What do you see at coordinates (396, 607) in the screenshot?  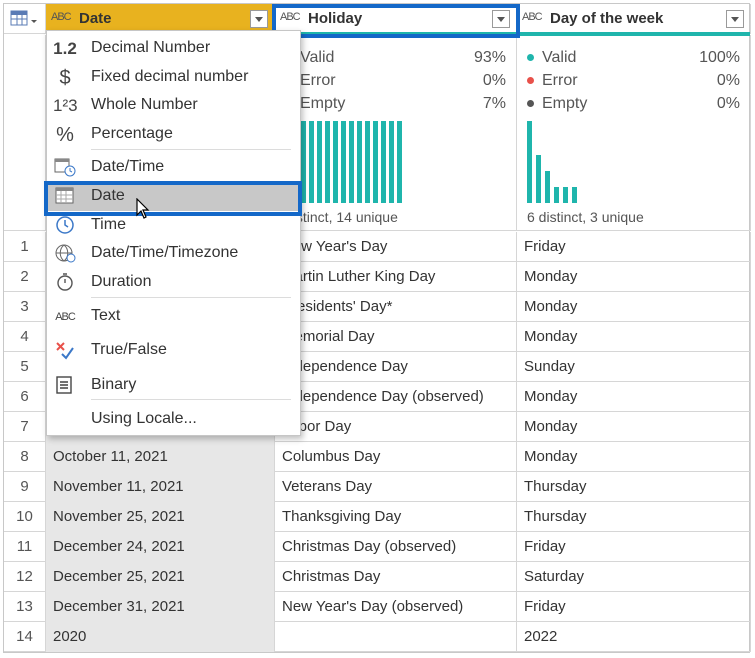 I see `cell-holiday: New Year's Day (observed)` at bounding box center [396, 607].